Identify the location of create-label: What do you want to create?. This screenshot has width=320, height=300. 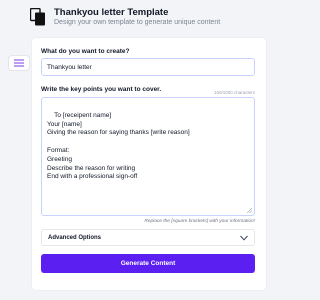
(85, 51).